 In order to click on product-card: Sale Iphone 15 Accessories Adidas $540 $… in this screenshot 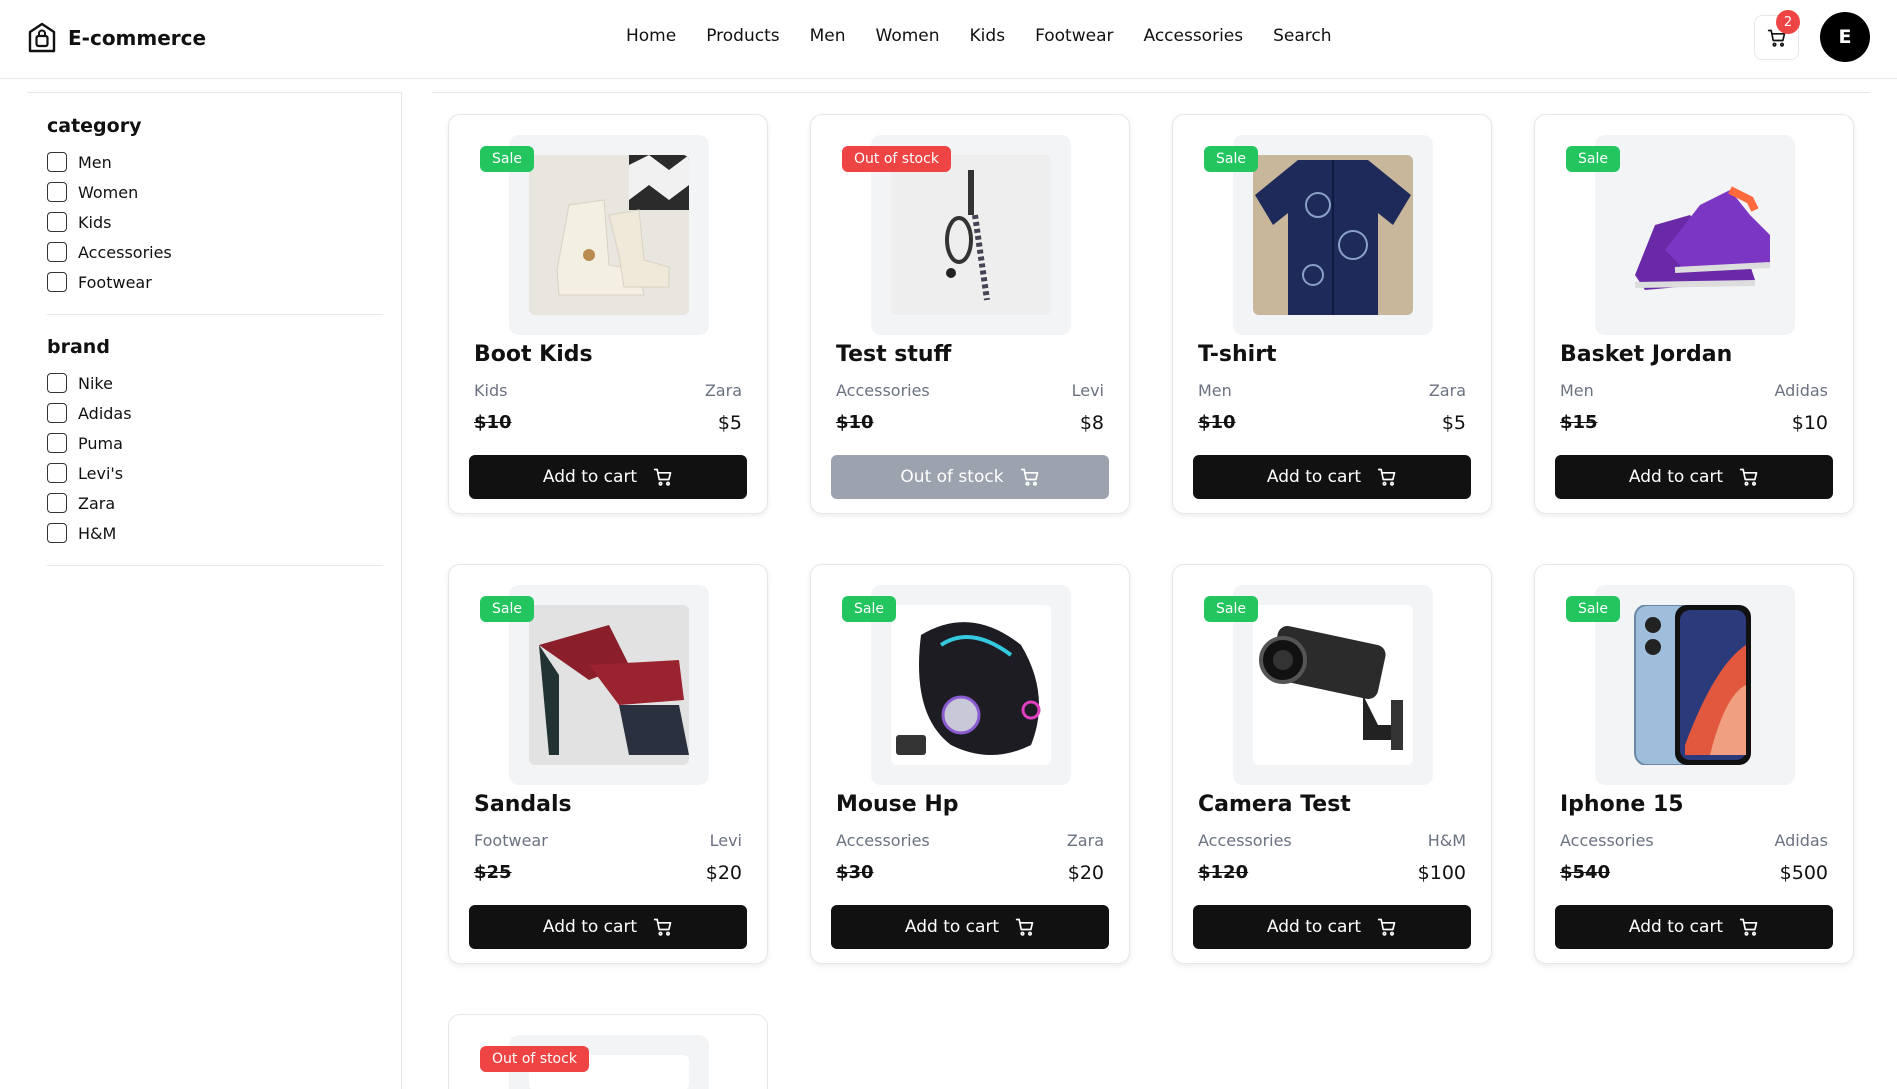, I will do `click(1694, 764)`.